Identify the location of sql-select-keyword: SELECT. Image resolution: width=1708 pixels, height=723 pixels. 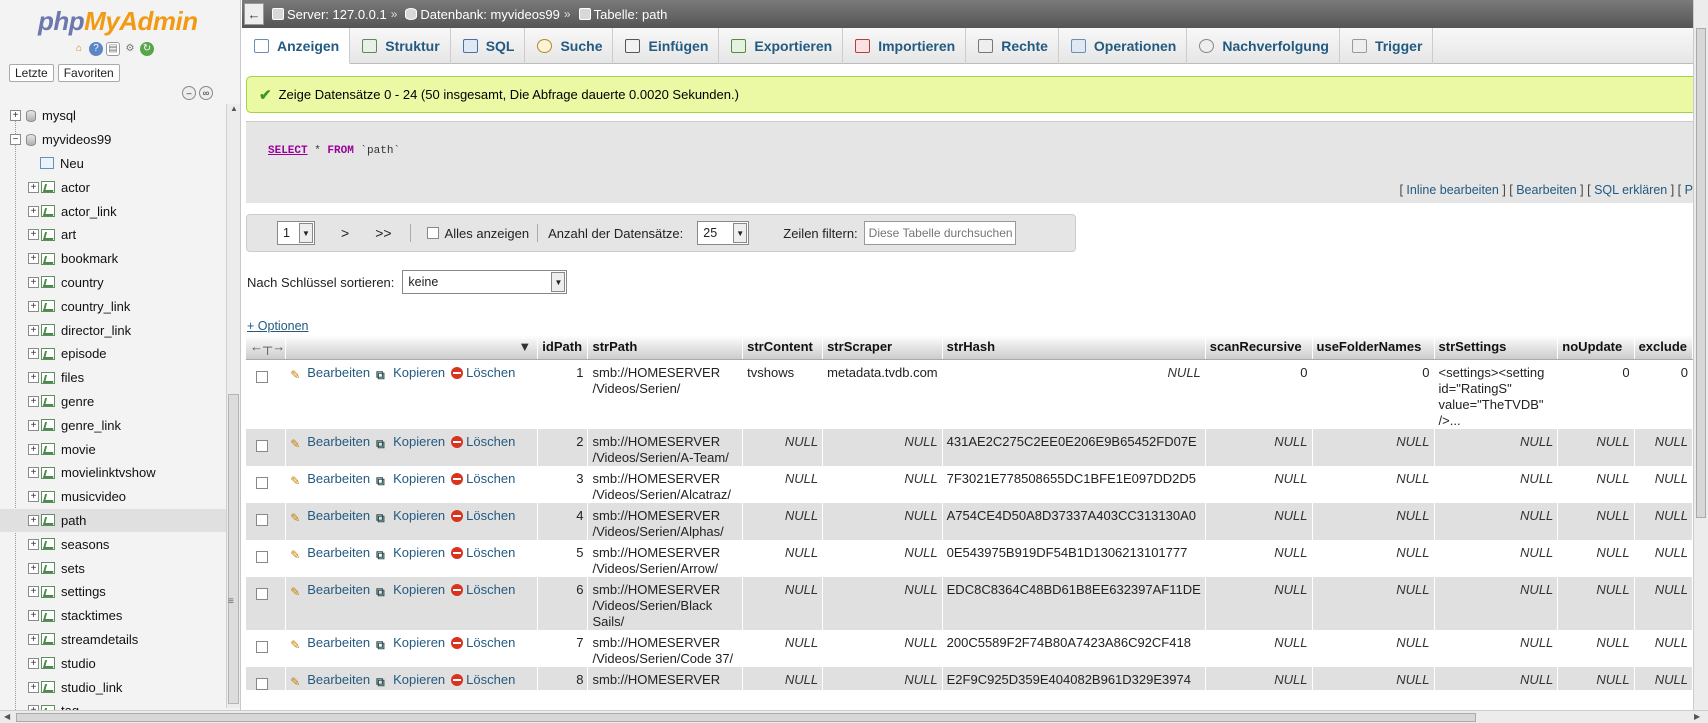
(288, 151).